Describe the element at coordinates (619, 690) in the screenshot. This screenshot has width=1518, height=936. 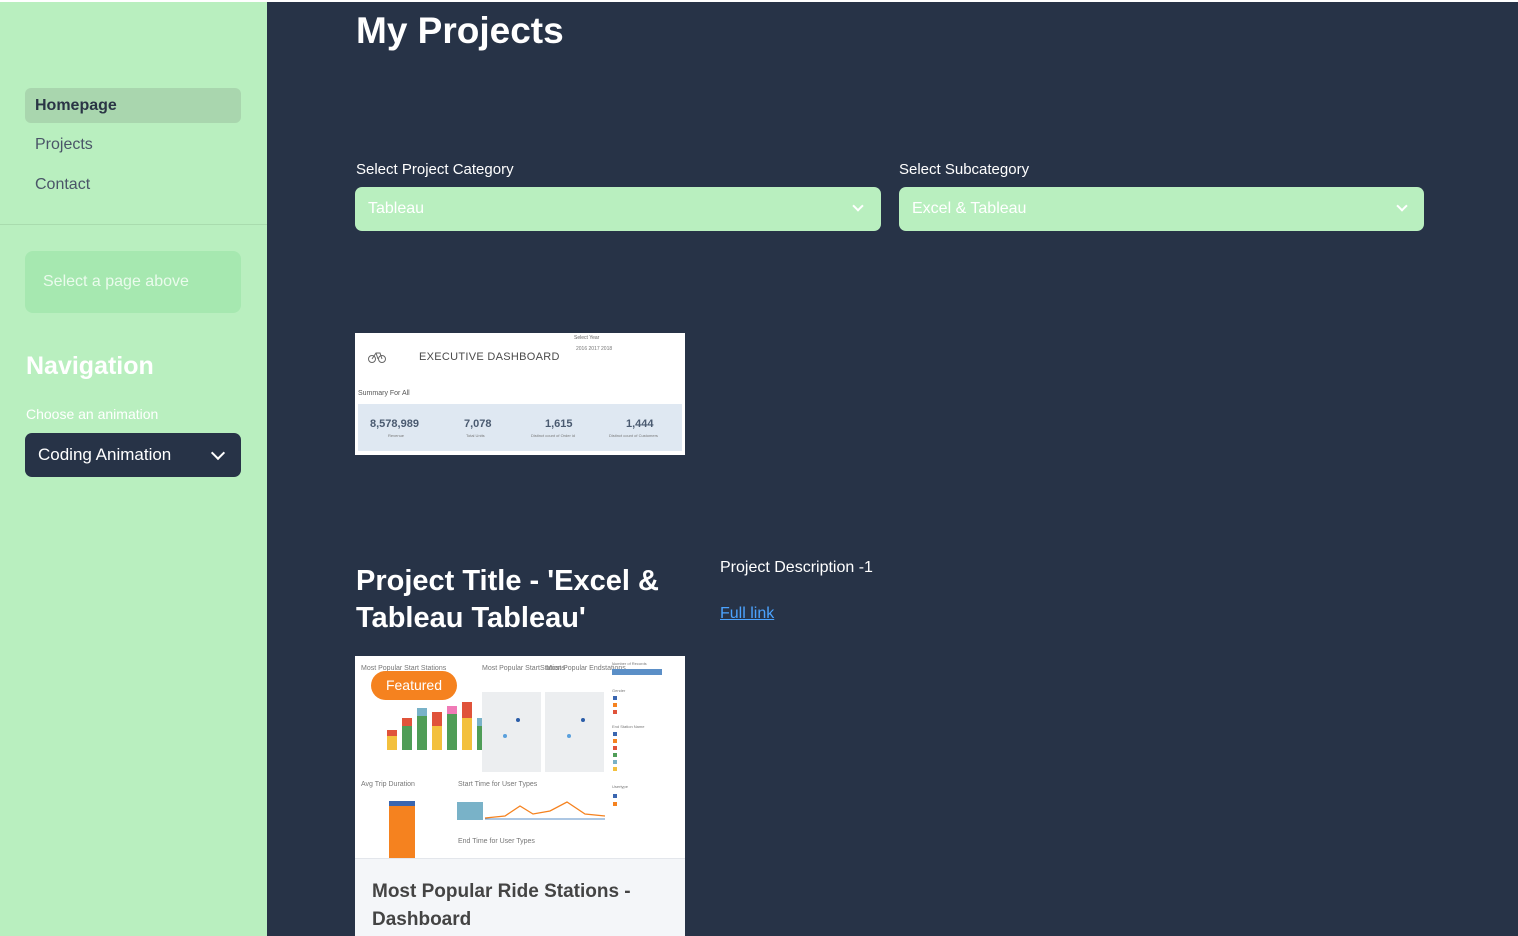
I see `chart-label: Gender` at that location.